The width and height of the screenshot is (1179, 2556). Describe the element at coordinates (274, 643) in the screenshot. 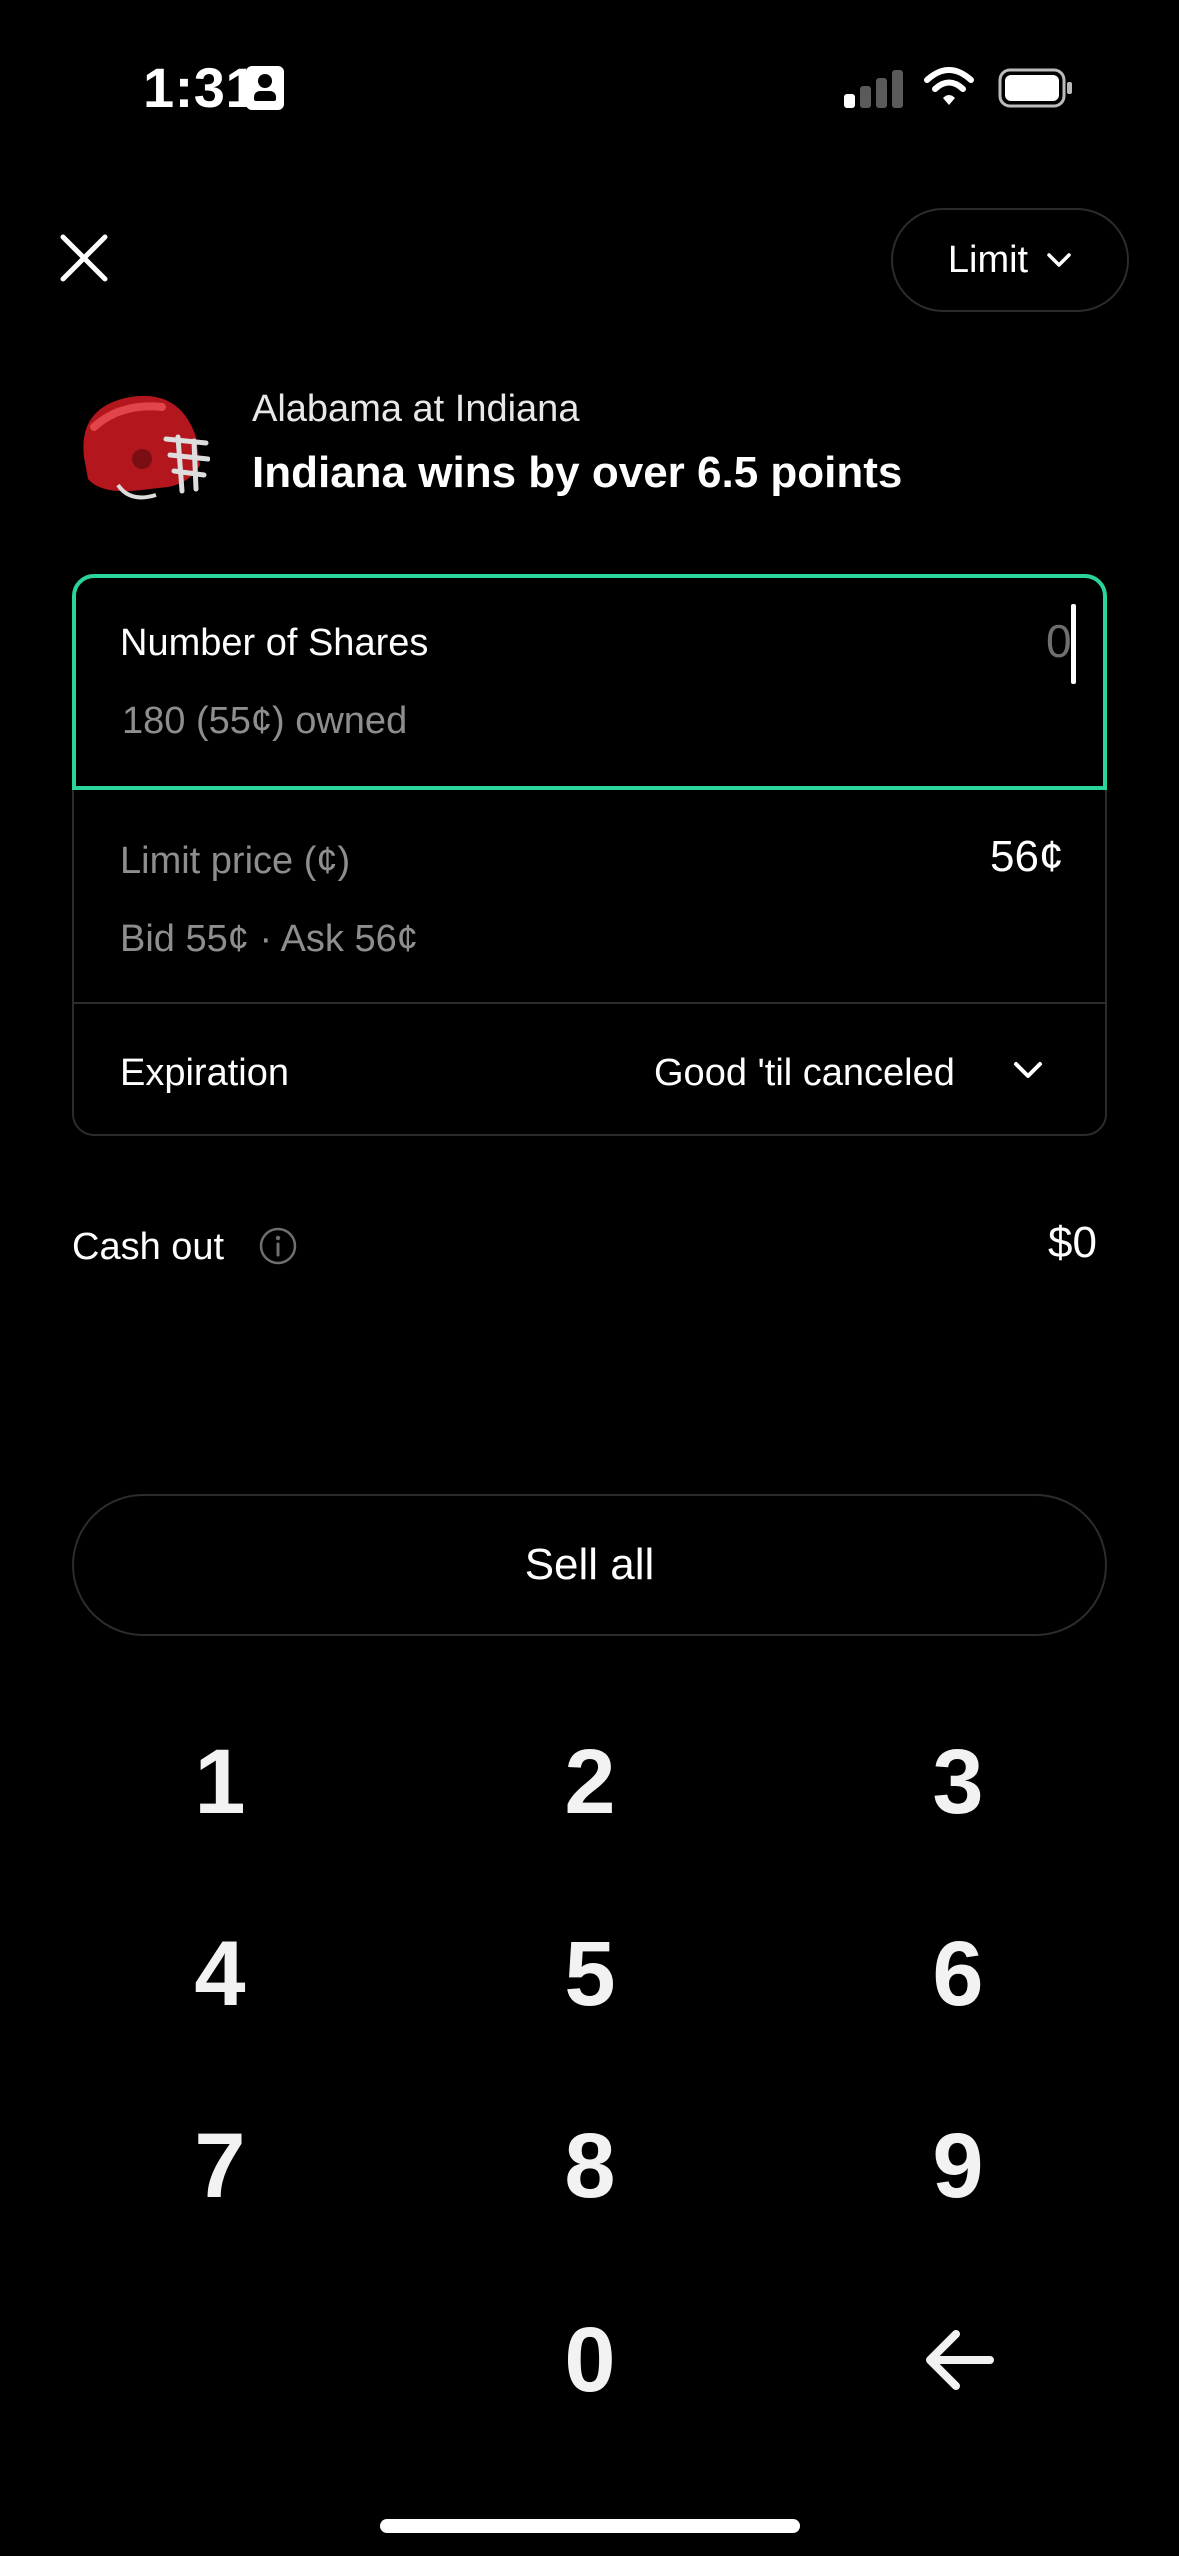

I see `shares-label: Number of Shares` at that location.